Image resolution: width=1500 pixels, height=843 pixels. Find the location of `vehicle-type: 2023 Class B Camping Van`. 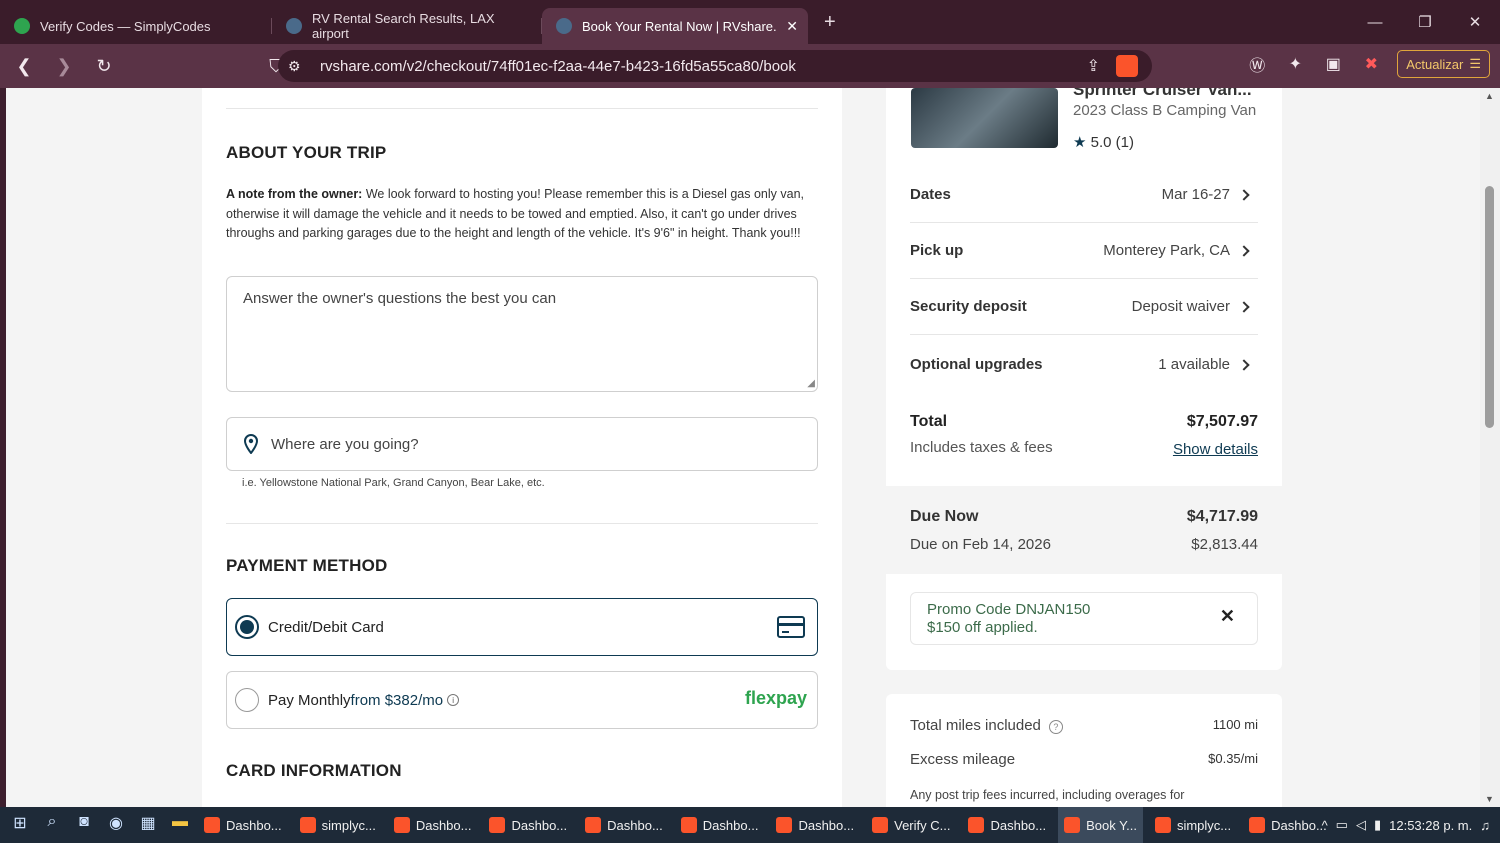

vehicle-type: 2023 Class B Camping Van is located at coordinates (1165, 110).